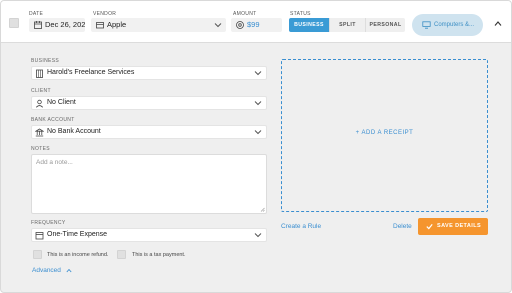 This screenshot has width=512, height=293. What do you see at coordinates (14, 23) in the screenshot?
I see `row-select-checkbox` at bounding box center [14, 23].